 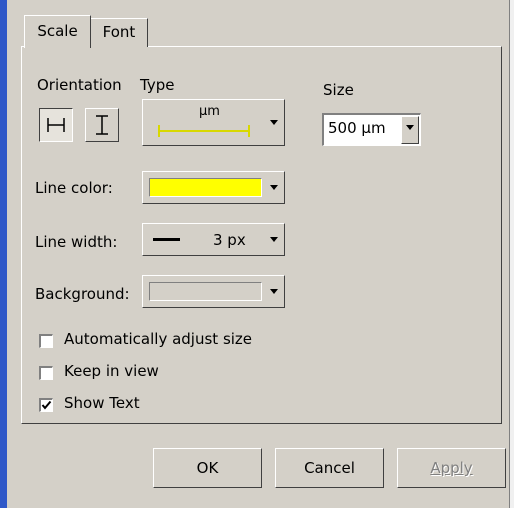 What do you see at coordinates (205, 291) in the screenshot?
I see `background-swatch` at bounding box center [205, 291].